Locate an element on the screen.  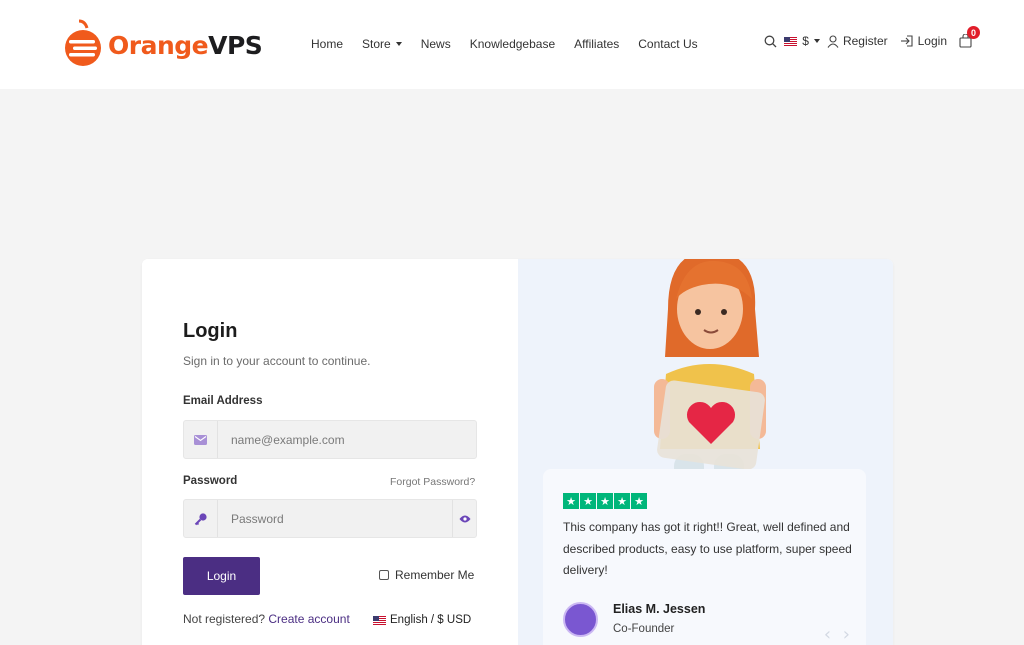
remember-me-label: Remember Me is located at coordinates (435, 575).